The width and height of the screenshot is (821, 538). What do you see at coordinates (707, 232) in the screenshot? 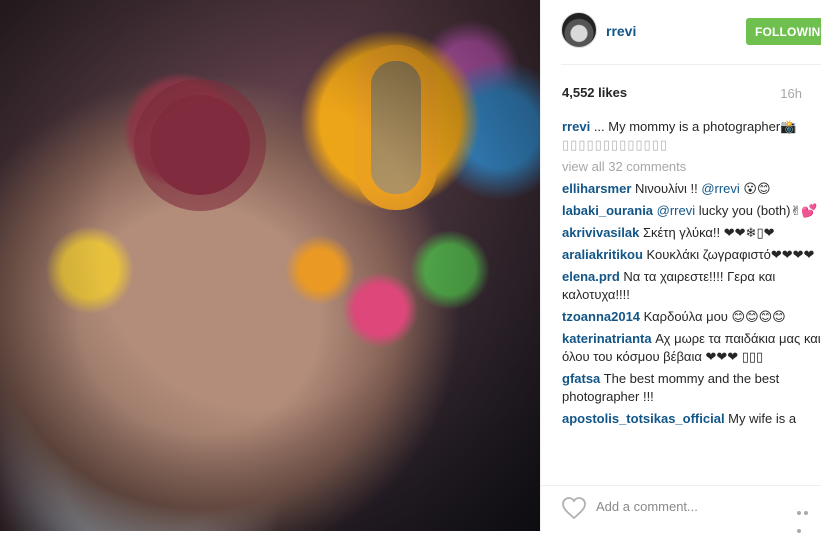
I see `comment-text: Σκέτη γλύκα!! ❤❤❄▯❤` at bounding box center [707, 232].